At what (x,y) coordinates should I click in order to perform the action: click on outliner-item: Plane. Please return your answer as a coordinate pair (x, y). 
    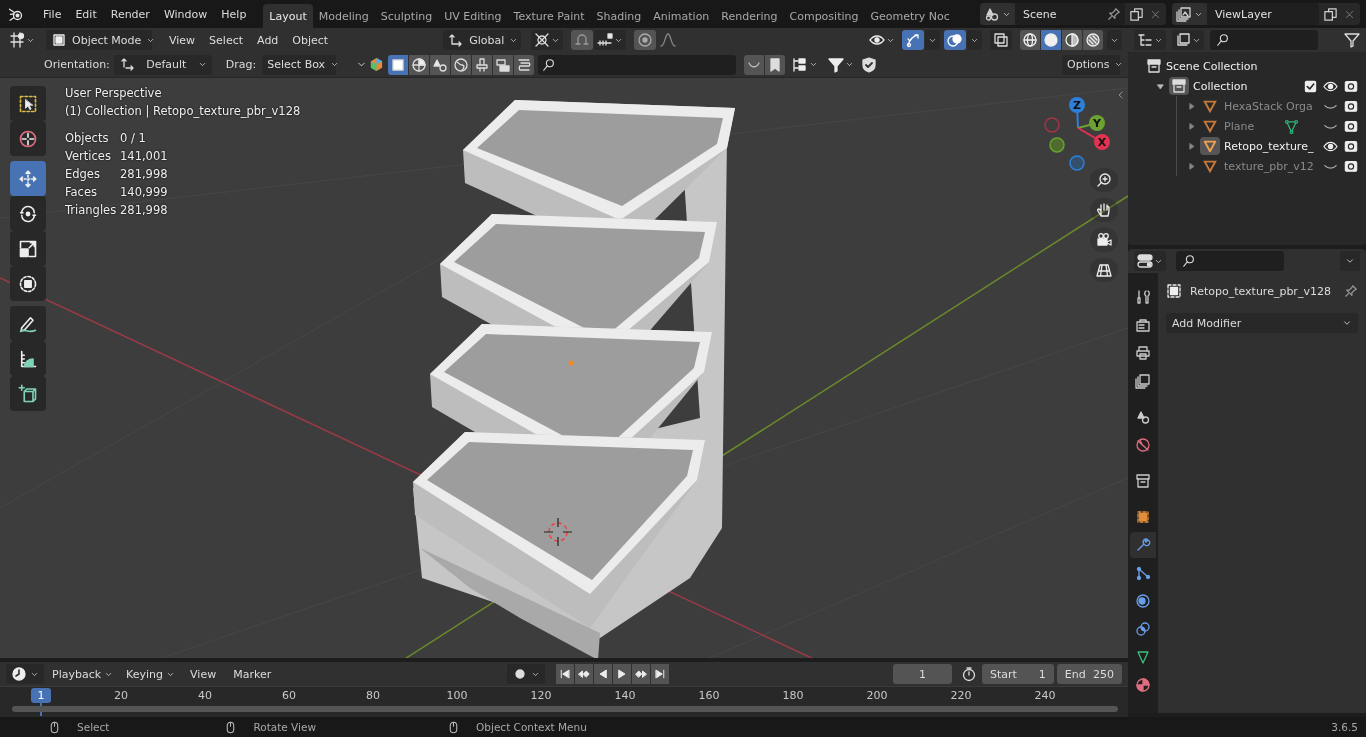
    Looking at the image, I should click on (1239, 126).